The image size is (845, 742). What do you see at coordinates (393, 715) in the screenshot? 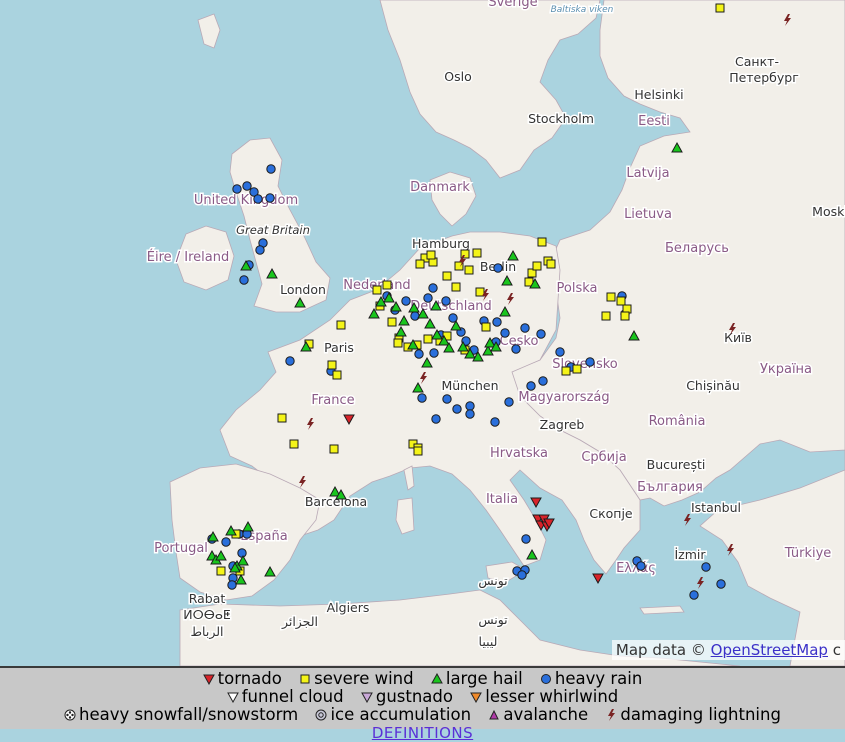
I see `legend-item-ice-accumulation: ice accumulation` at bounding box center [393, 715].